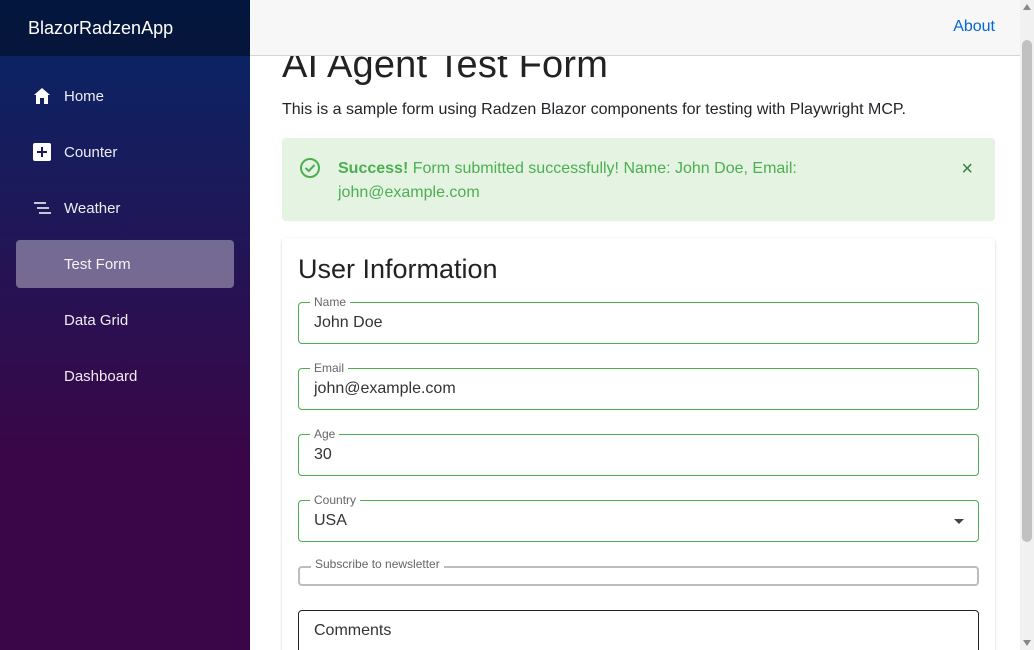 This screenshot has width=1034, height=650. I want to click on plus-square-icon, so click(42, 152).